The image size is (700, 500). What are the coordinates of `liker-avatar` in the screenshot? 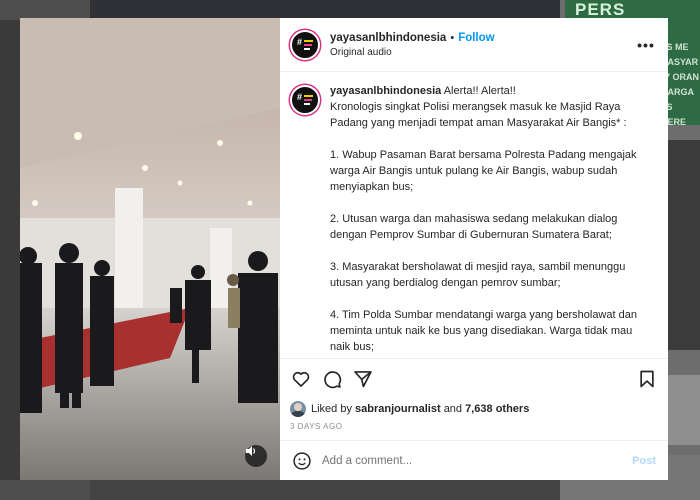 It's located at (298, 409).